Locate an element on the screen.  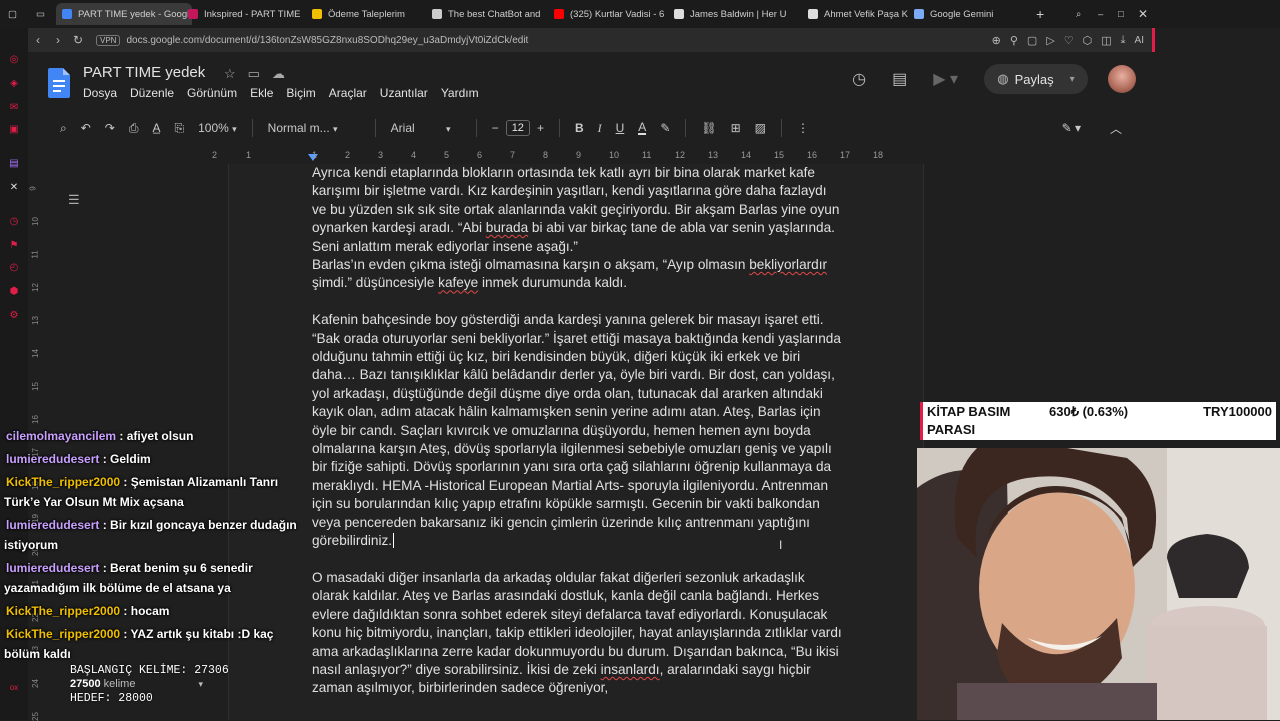
menu-file: Dosya is located at coordinates (100, 93).